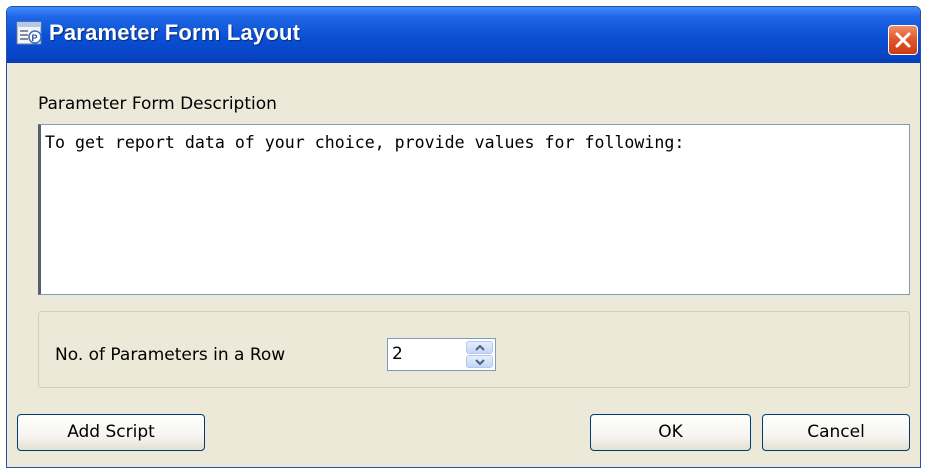 This screenshot has width=927, height=474. I want to click on parameters-per-row-value: 2, so click(397, 354).